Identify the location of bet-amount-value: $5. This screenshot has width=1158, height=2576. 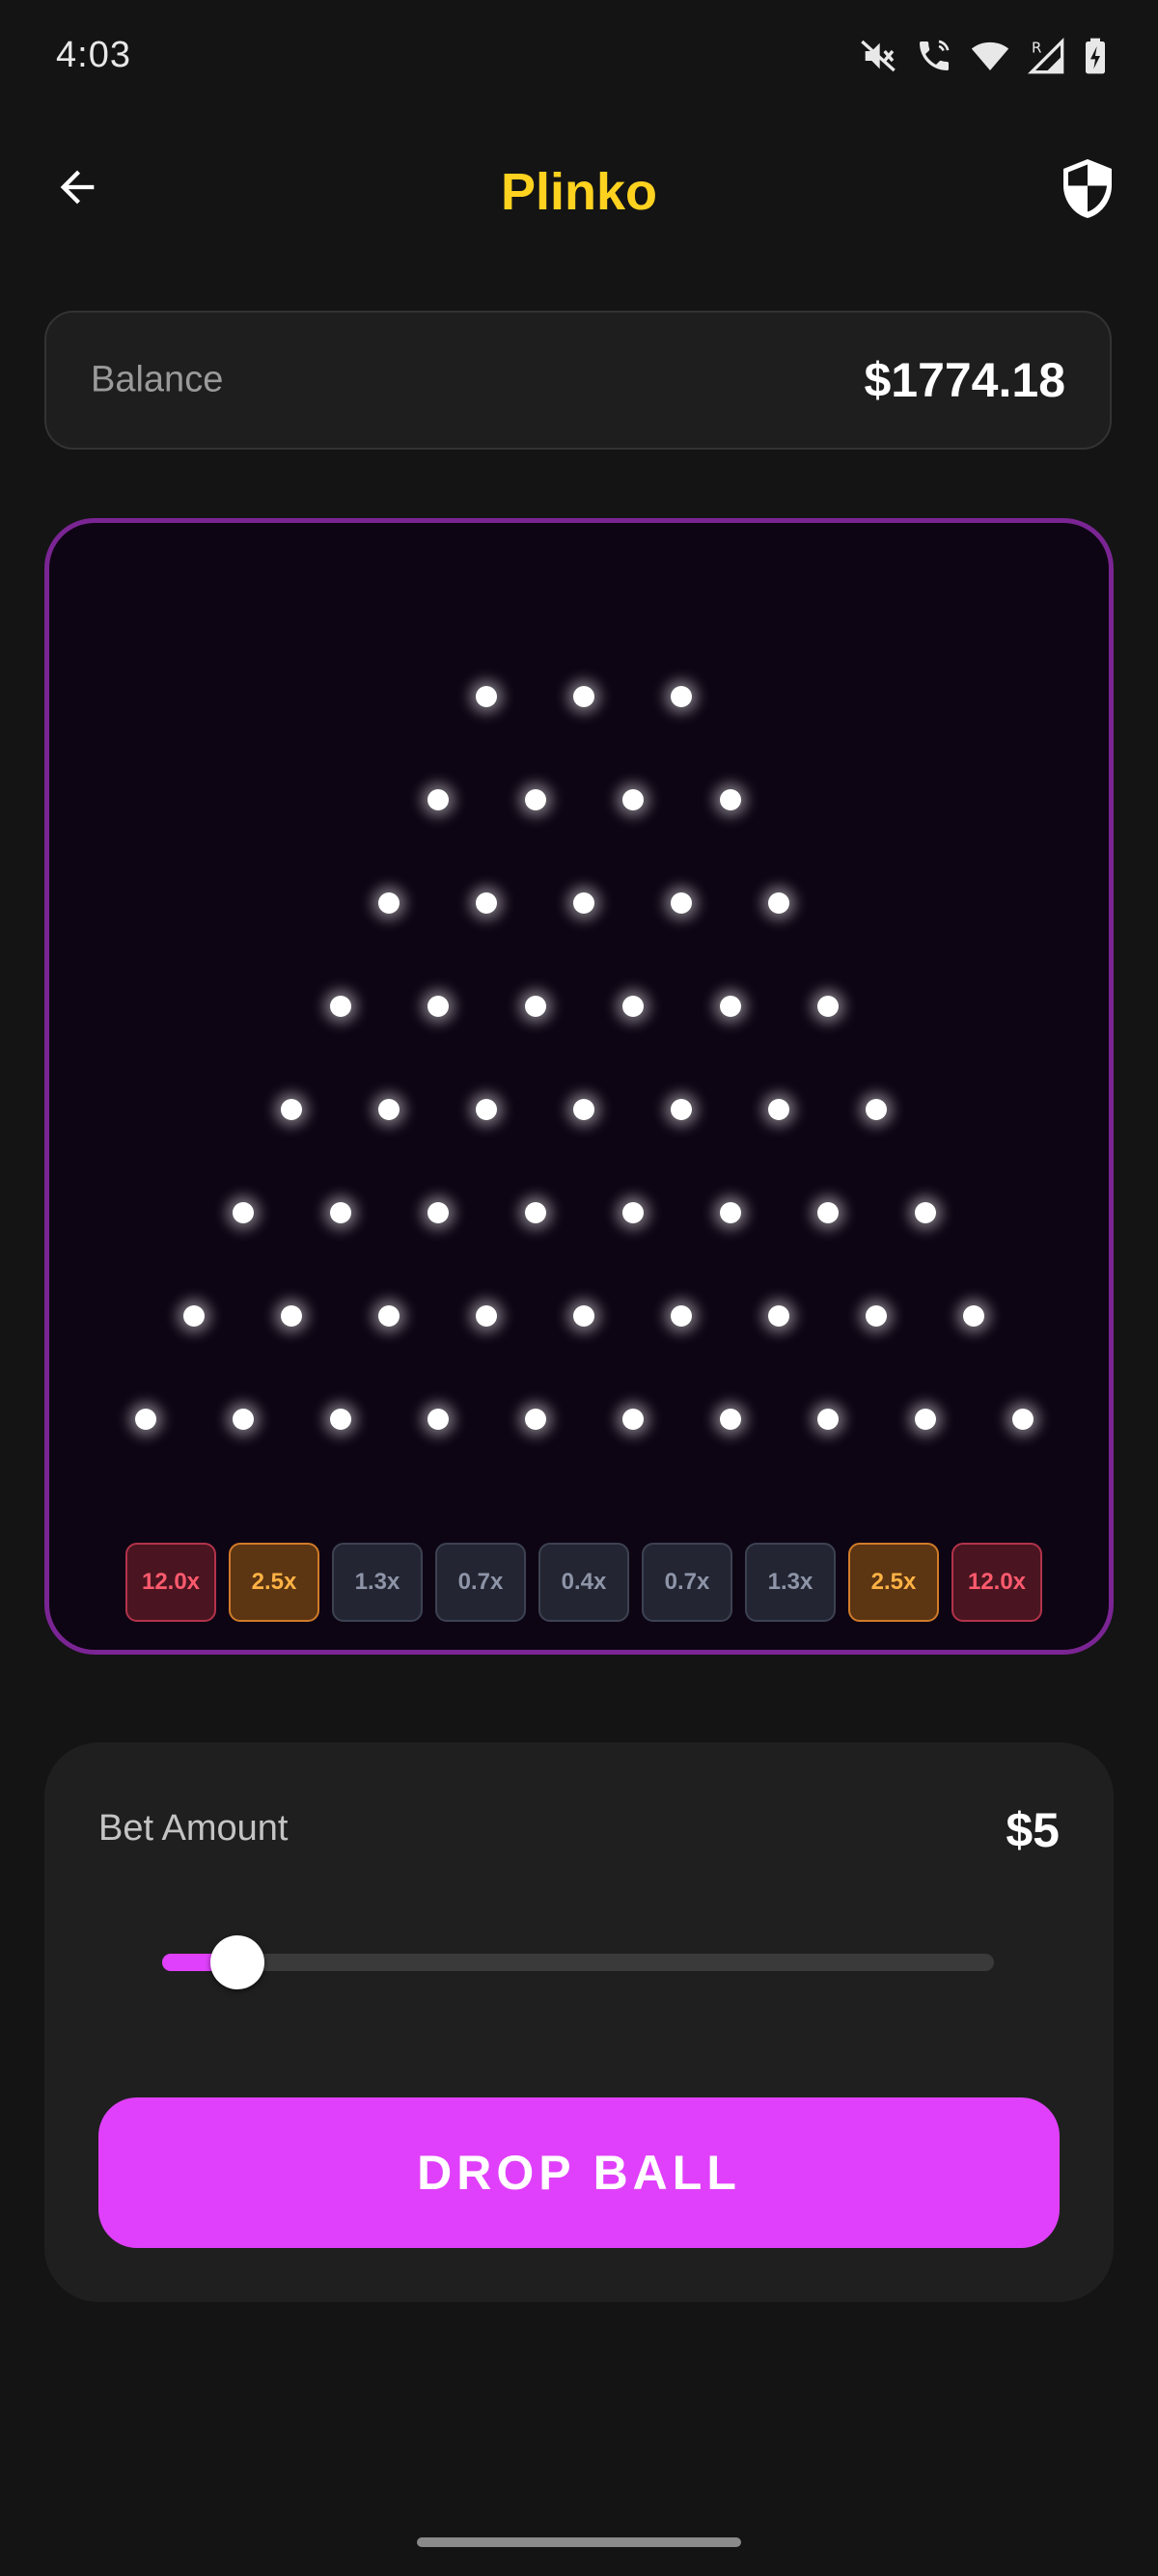
(1033, 1830).